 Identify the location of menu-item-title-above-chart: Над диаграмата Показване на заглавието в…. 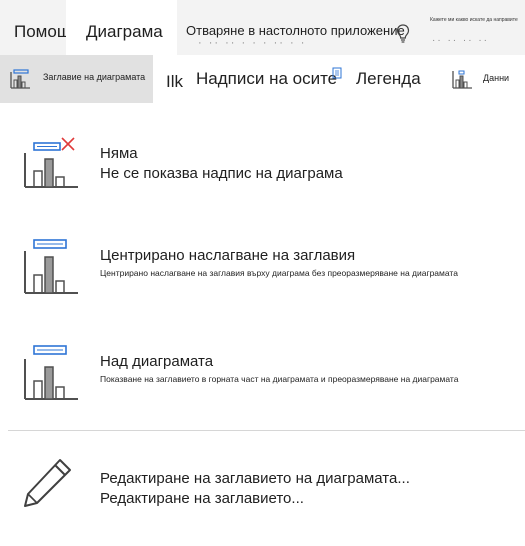
(262, 375).